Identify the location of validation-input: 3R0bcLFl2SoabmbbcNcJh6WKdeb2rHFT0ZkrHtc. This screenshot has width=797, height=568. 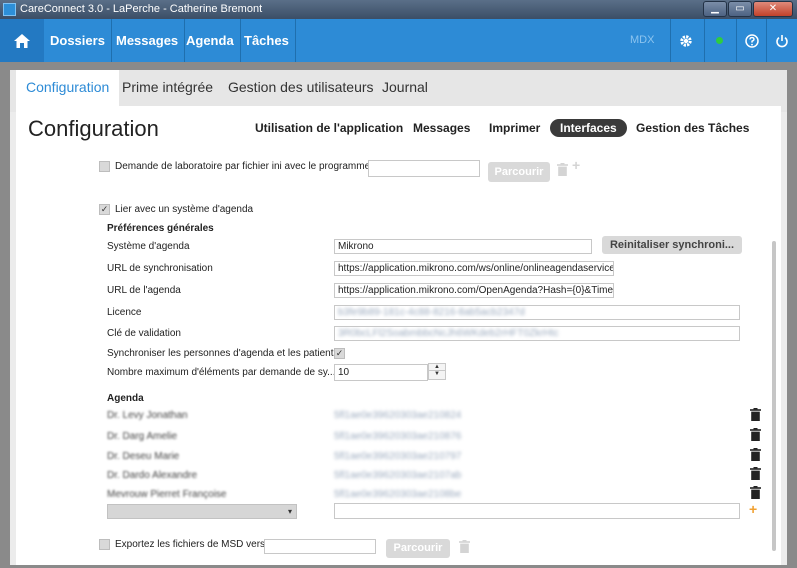
(537, 333).